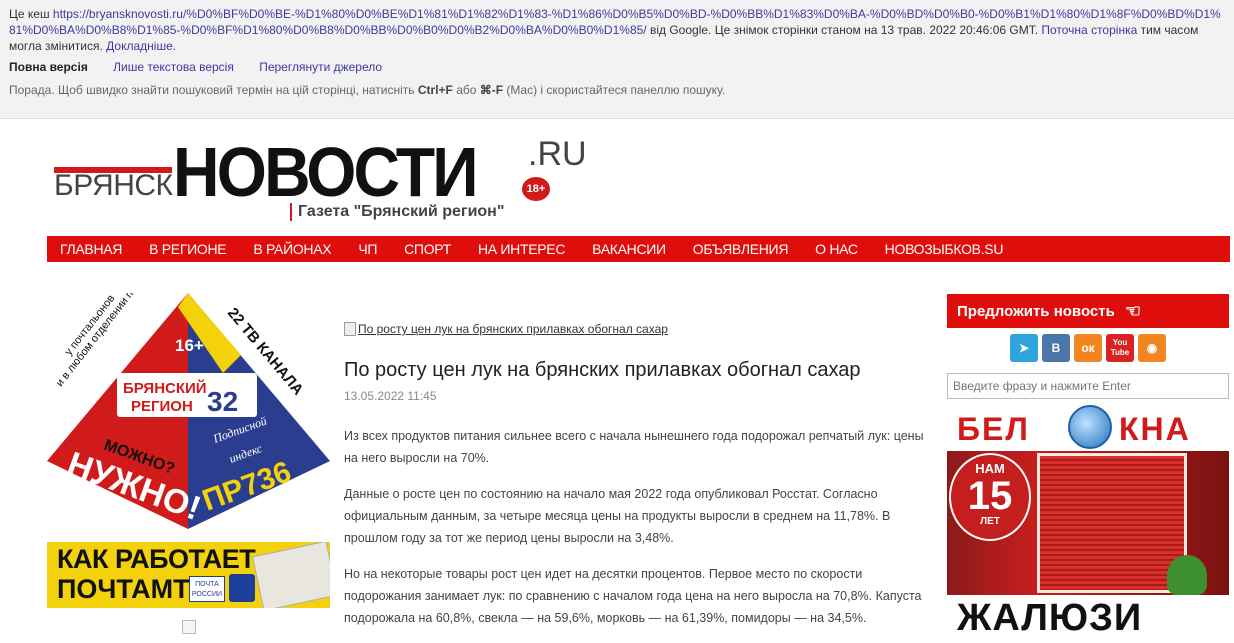  What do you see at coordinates (141, 46) in the screenshot?
I see `learn-more-link: Докладніше.` at bounding box center [141, 46].